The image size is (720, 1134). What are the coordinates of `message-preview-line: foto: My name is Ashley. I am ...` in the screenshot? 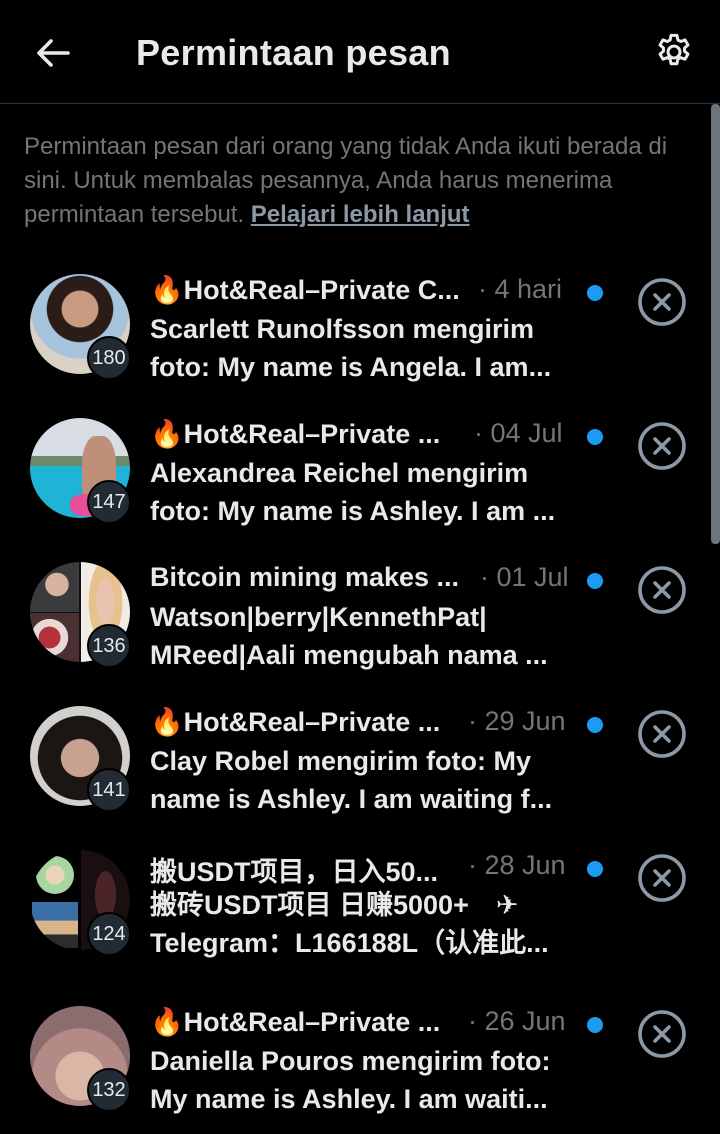 It's located at (353, 511).